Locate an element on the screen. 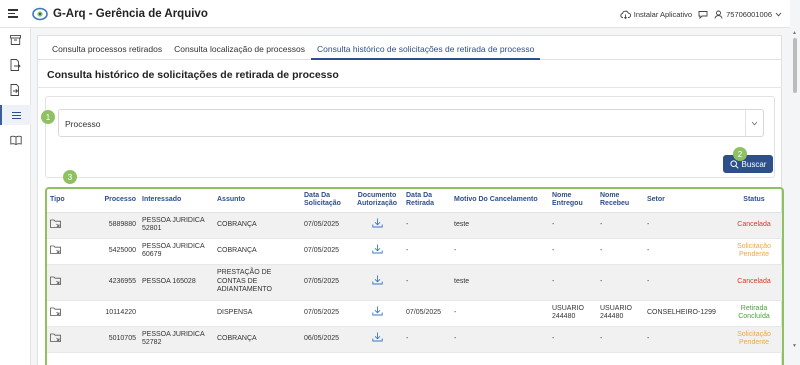 The height and width of the screenshot is (365, 800). sidebar-item-file-import is located at coordinates (15, 90).